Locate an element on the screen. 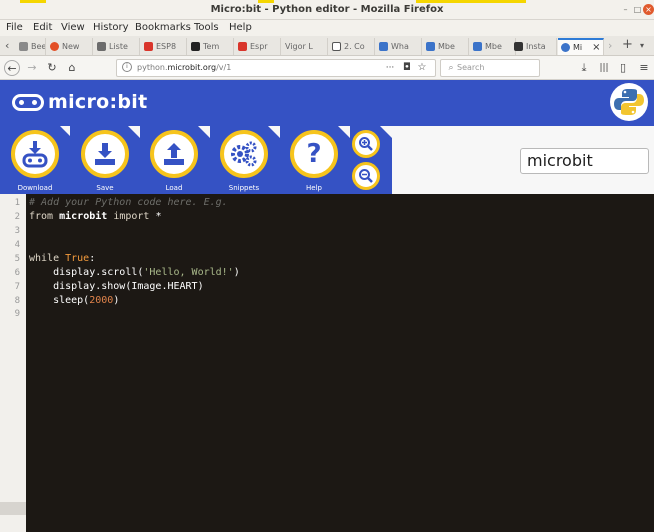 The image size is (654, 532). tab-label: Wha is located at coordinates (400, 46).